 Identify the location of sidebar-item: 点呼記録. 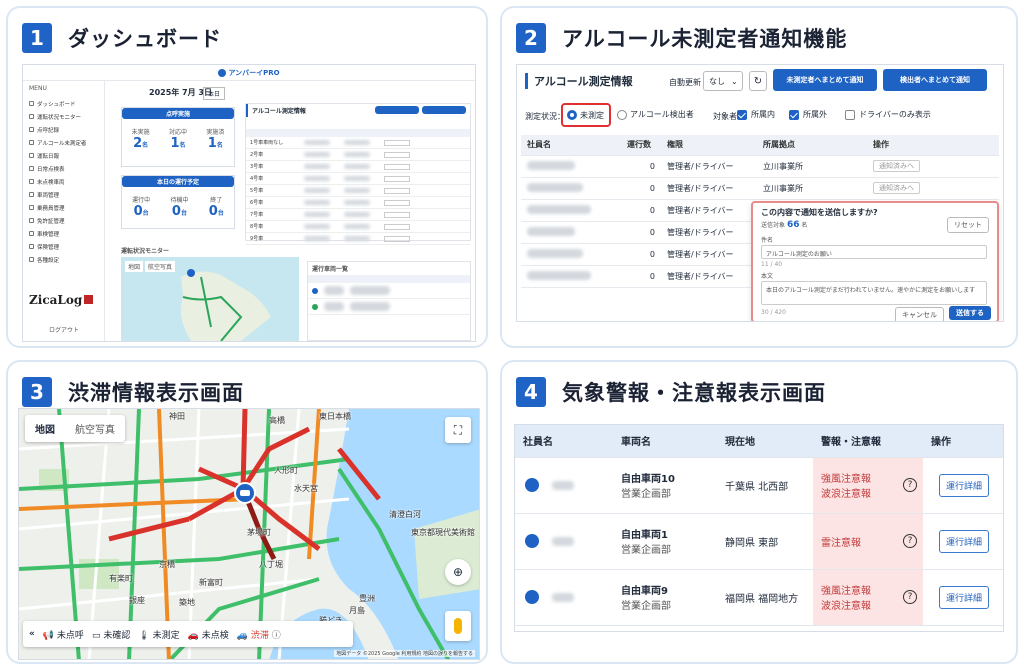
(57, 129).